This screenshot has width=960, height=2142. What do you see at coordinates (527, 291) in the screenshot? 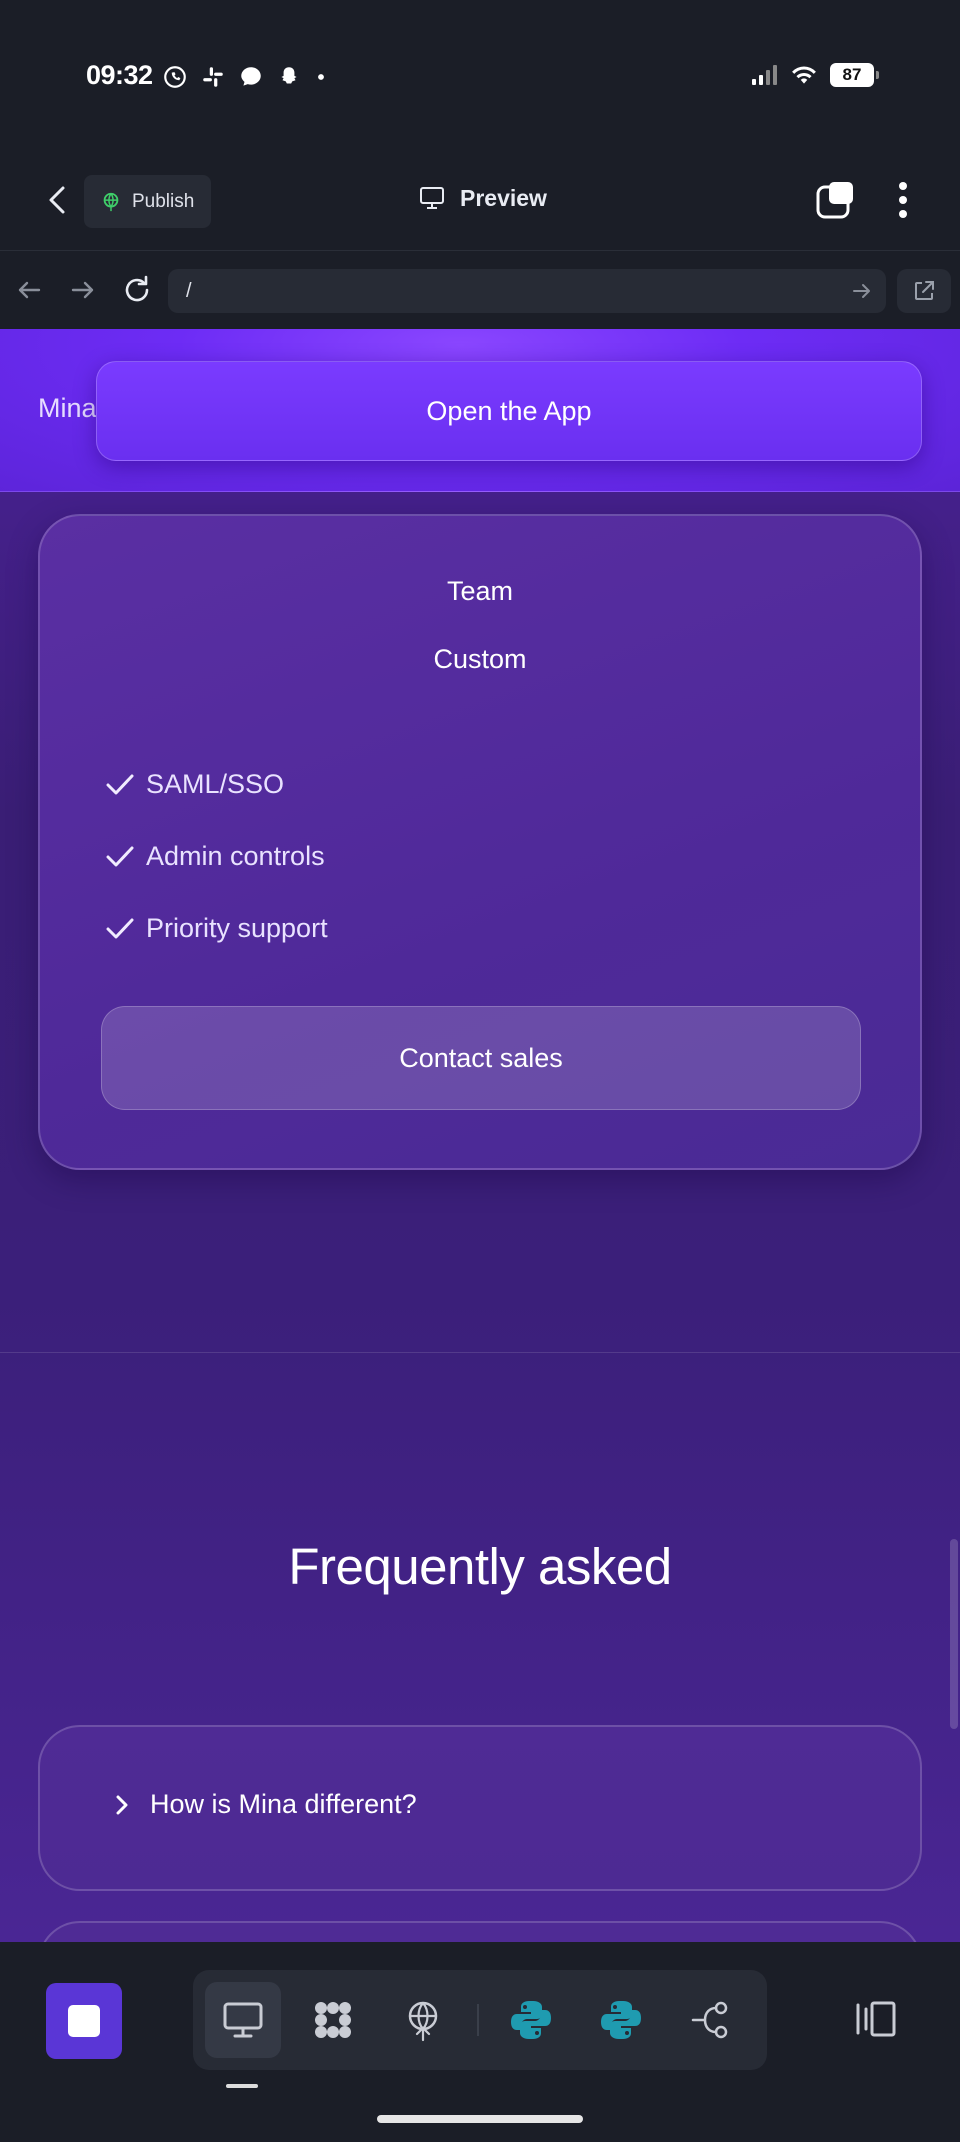
I see `url-input` at bounding box center [527, 291].